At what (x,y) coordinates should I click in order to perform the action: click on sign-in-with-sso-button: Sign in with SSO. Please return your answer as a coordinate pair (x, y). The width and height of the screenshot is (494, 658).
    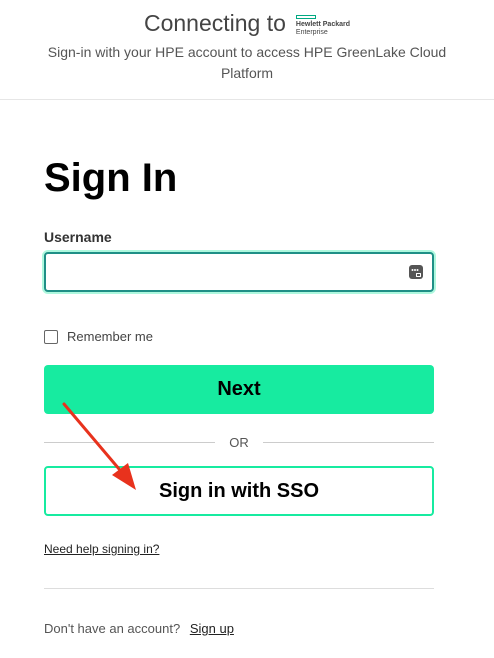
    Looking at the image, I should click on (239, 491).